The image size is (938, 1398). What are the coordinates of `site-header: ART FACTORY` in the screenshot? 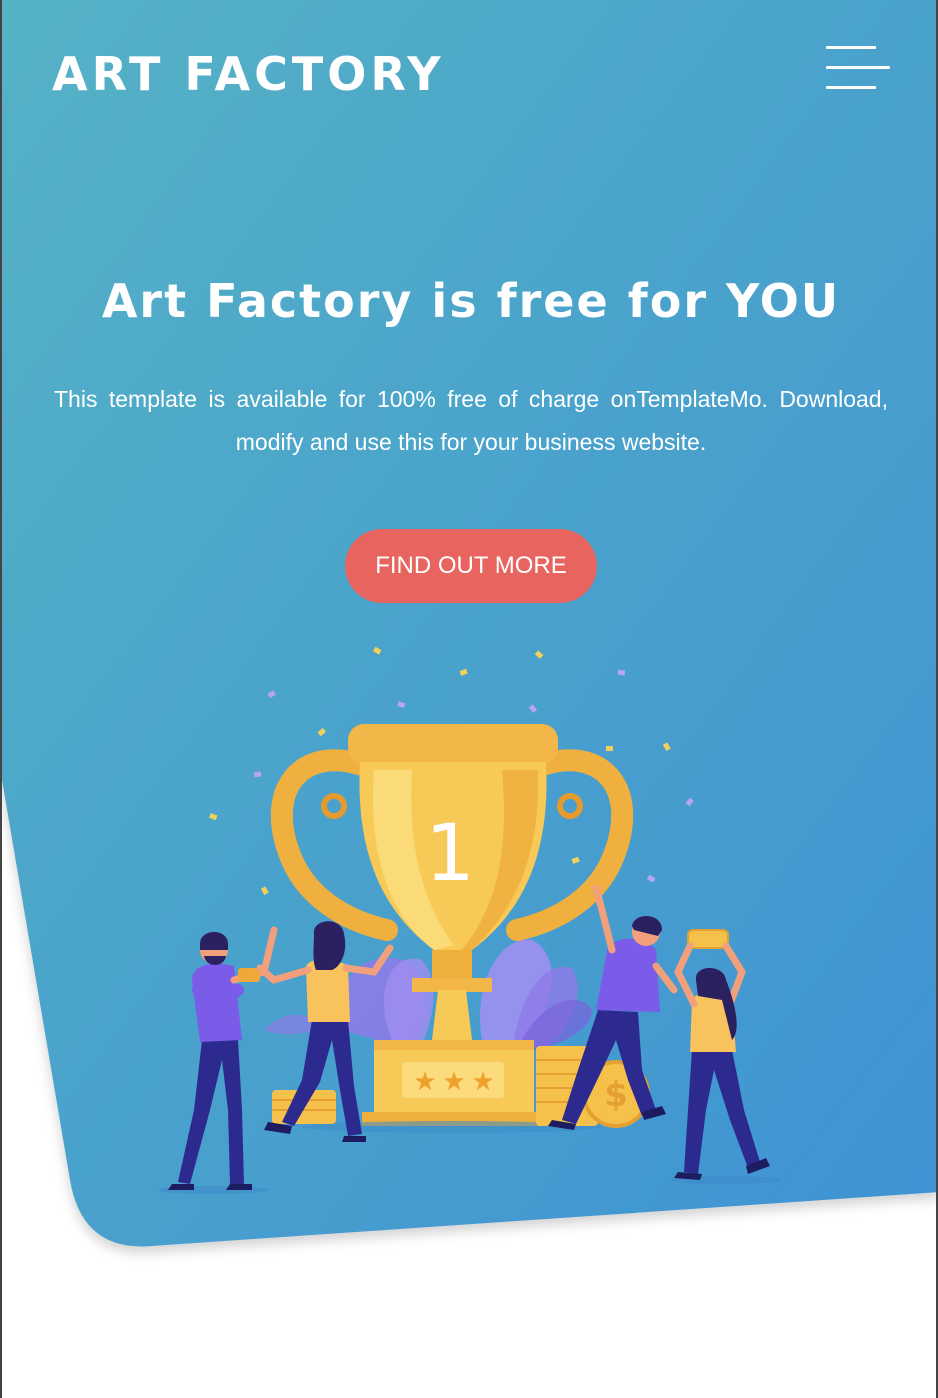 It's located at (469, 75).